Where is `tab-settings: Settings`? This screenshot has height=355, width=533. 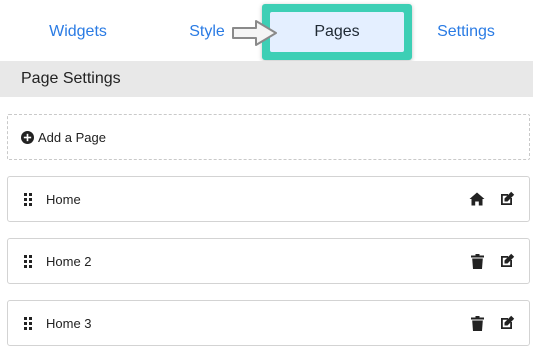
tab-settings: Settings is located at coordinates (466, 32).